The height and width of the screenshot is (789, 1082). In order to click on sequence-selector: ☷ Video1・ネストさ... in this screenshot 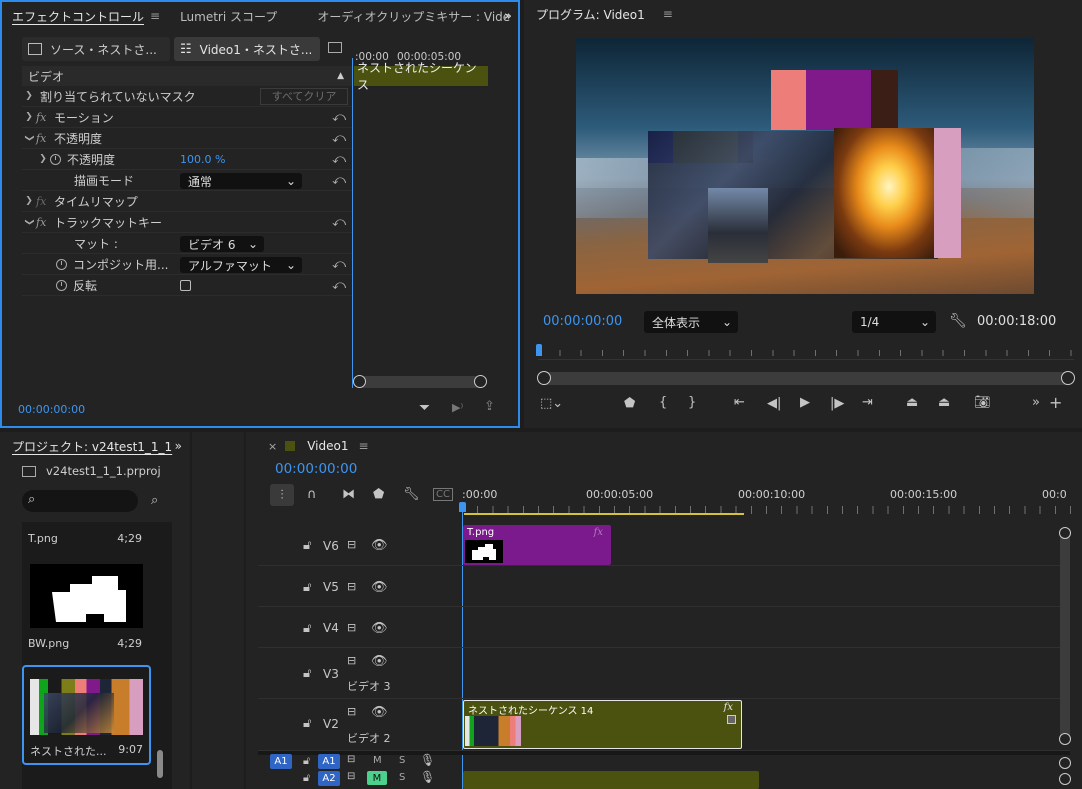, I will do `click(247, 49)`.